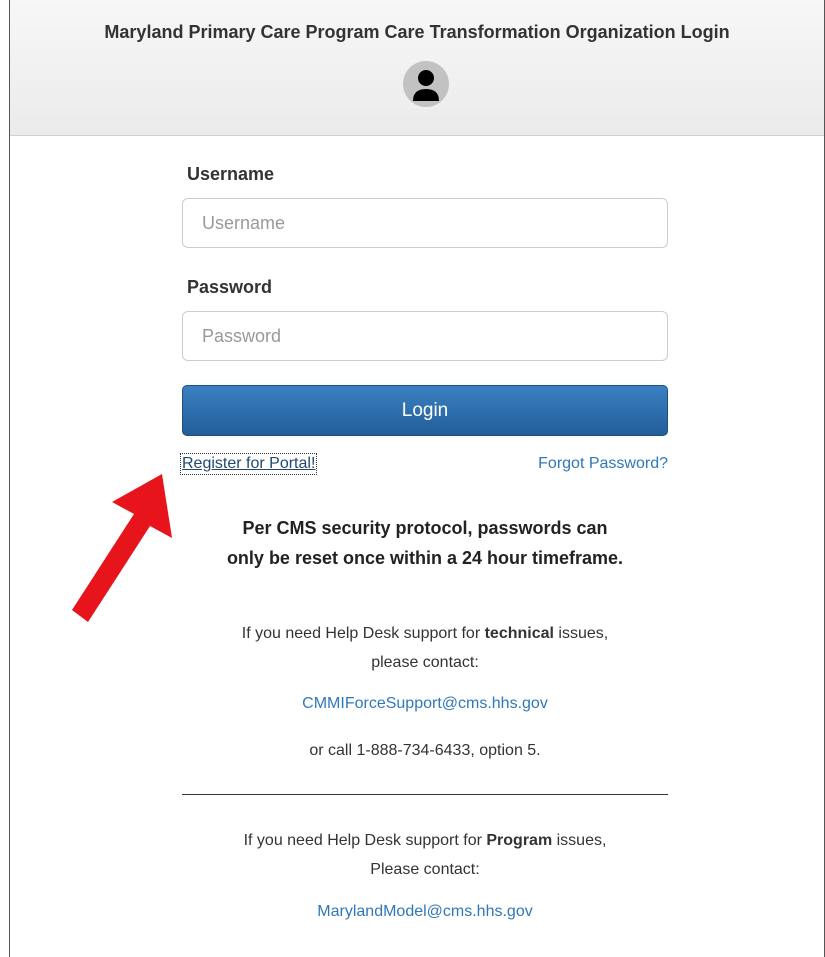  What do you see at coordinates (425, 869) in the screenshot?
I see `program-support-line2: Please contact:` at bounding box center [425, 869].